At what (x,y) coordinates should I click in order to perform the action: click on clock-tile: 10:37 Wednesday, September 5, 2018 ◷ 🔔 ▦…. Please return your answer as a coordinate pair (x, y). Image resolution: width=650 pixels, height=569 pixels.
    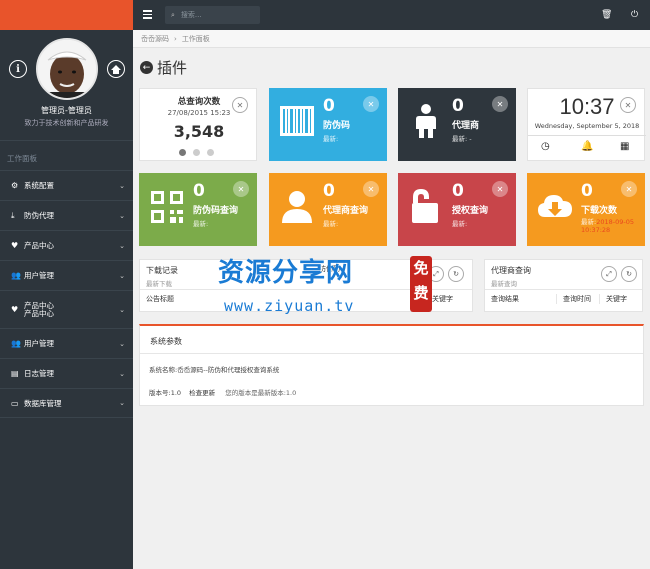
    Looking at the image, I should click on (586, 124).